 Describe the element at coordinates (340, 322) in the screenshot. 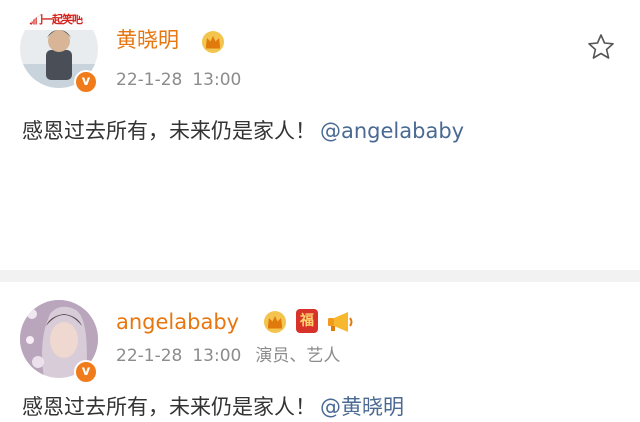

I see `megaphone-icon` at that location.